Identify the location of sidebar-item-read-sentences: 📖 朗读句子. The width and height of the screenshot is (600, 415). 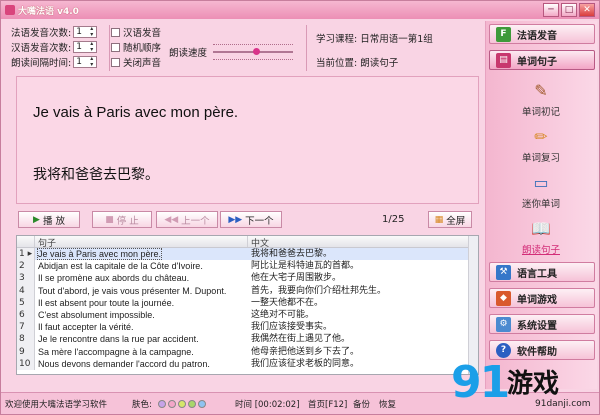
(541, 237).